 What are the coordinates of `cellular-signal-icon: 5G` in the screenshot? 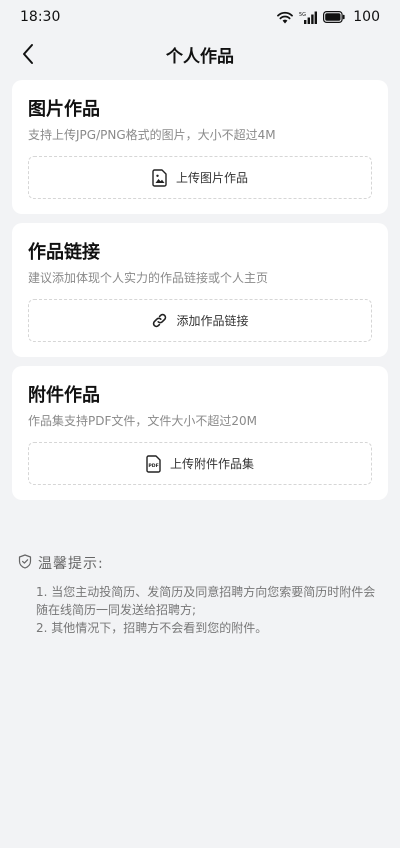 It's located at (308, 17).